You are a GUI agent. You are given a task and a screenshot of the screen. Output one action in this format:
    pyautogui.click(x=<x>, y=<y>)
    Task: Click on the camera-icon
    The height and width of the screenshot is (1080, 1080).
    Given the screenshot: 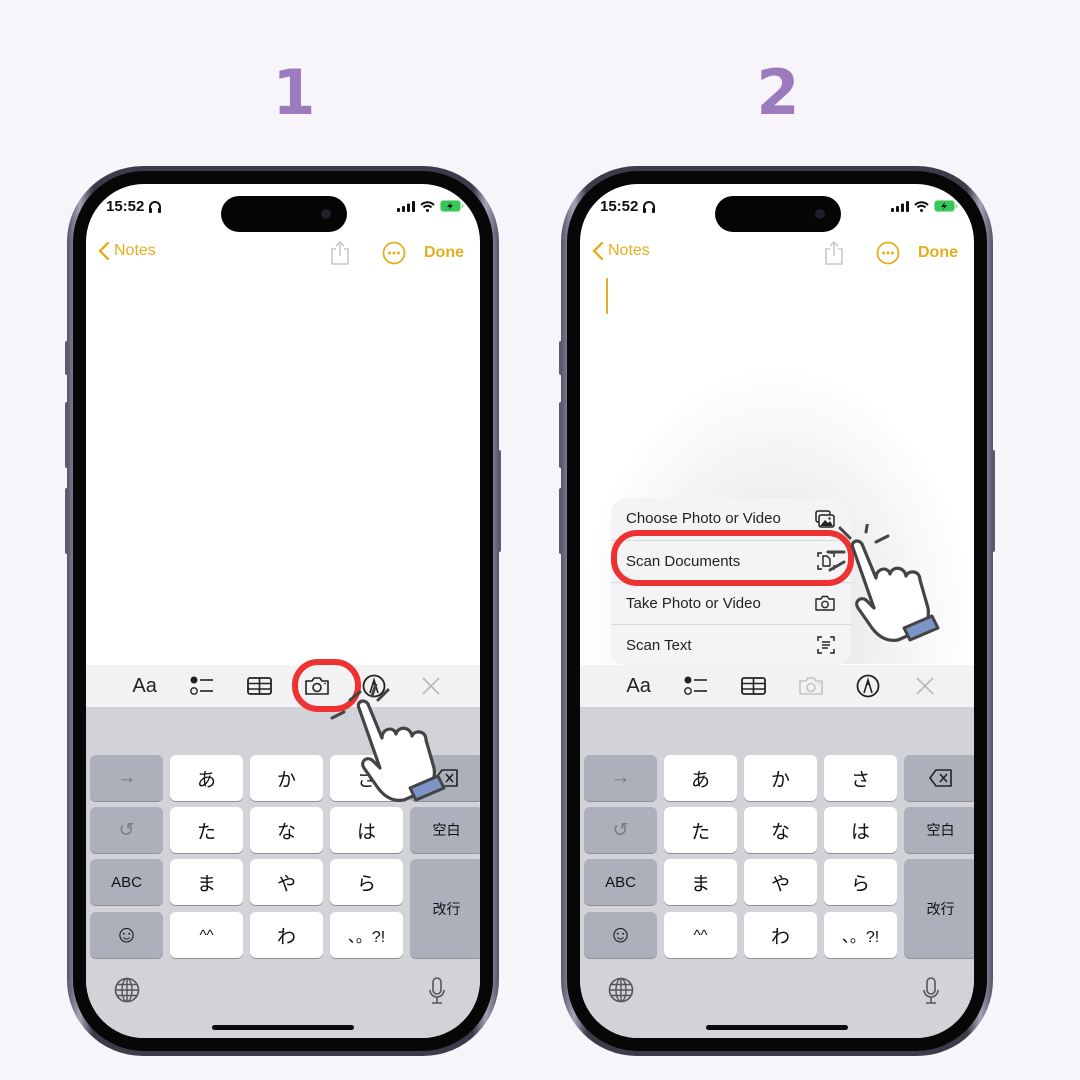 What is the action you would take?
    pyautogui.click(x=810, y=686)
    